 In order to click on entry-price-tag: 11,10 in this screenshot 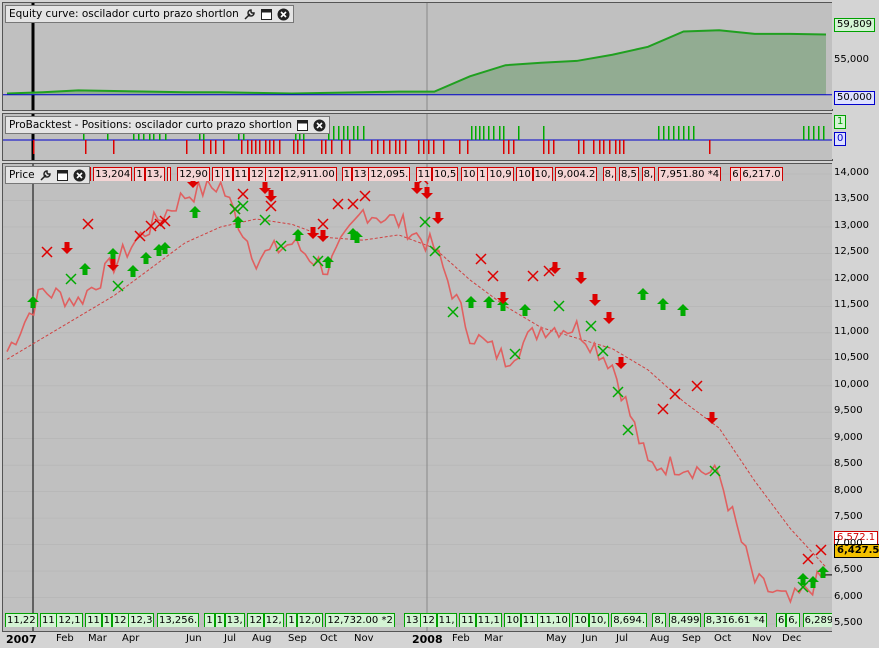, I will do `click(553, 620)`.